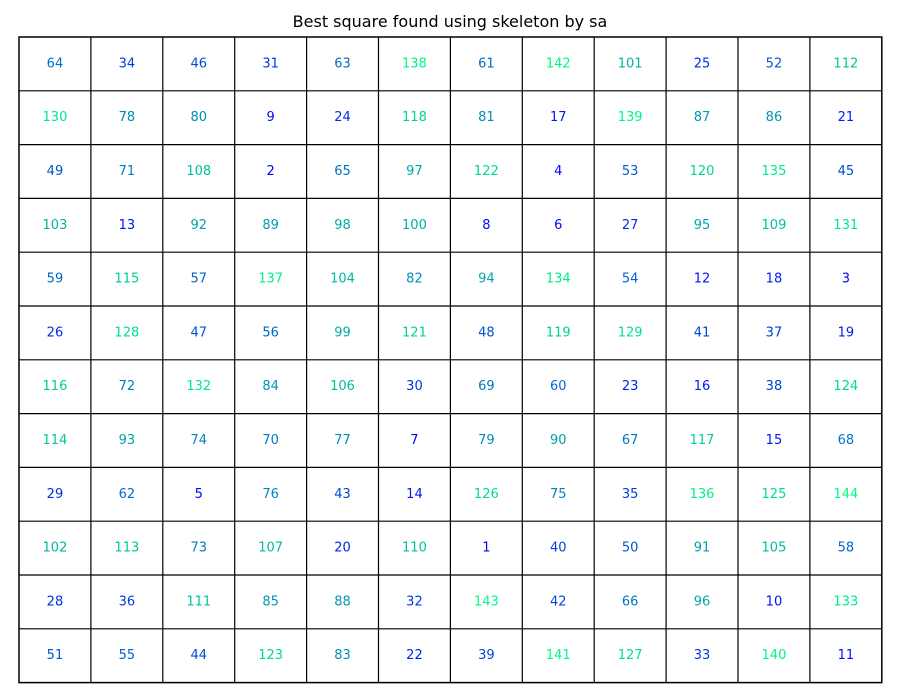  Describe the element at coordinates (271, 171) in the screenshot. I see `cell-value: 2` at that location.